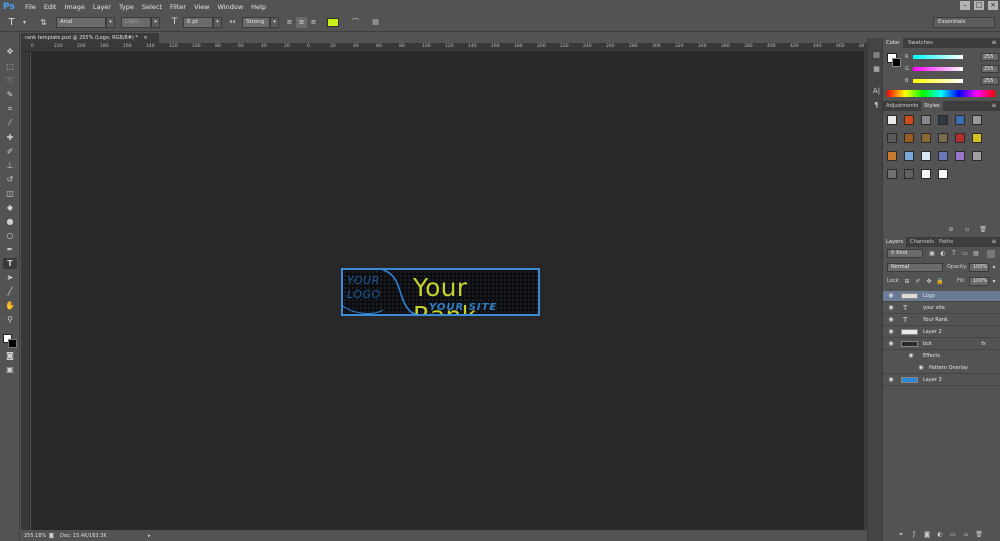 The height and width of the screenshot is (541, 1000). I want to click on layer-row-effects: ◉ Effects, so click(941, 356).